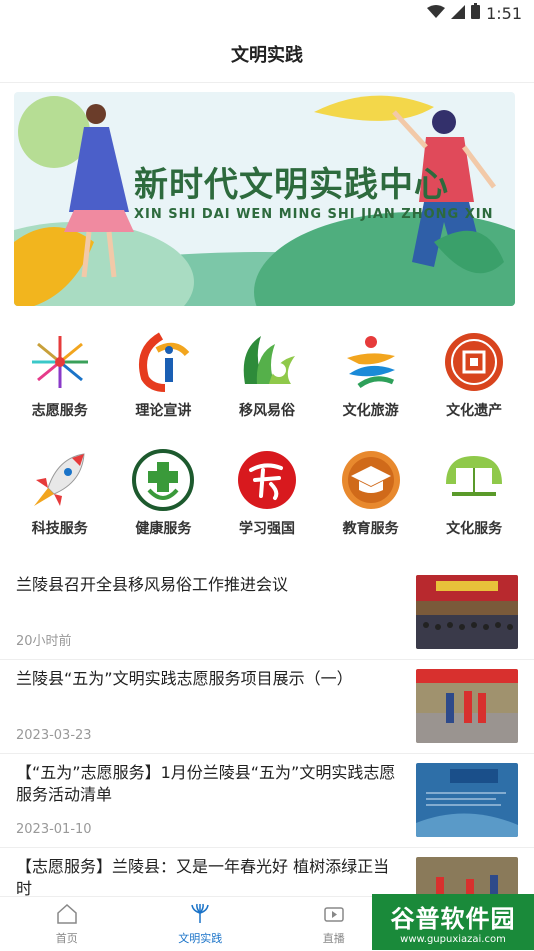 The width and height of the screenshot is (534, 951). I want to click on theory-logo, so click(163, 362).